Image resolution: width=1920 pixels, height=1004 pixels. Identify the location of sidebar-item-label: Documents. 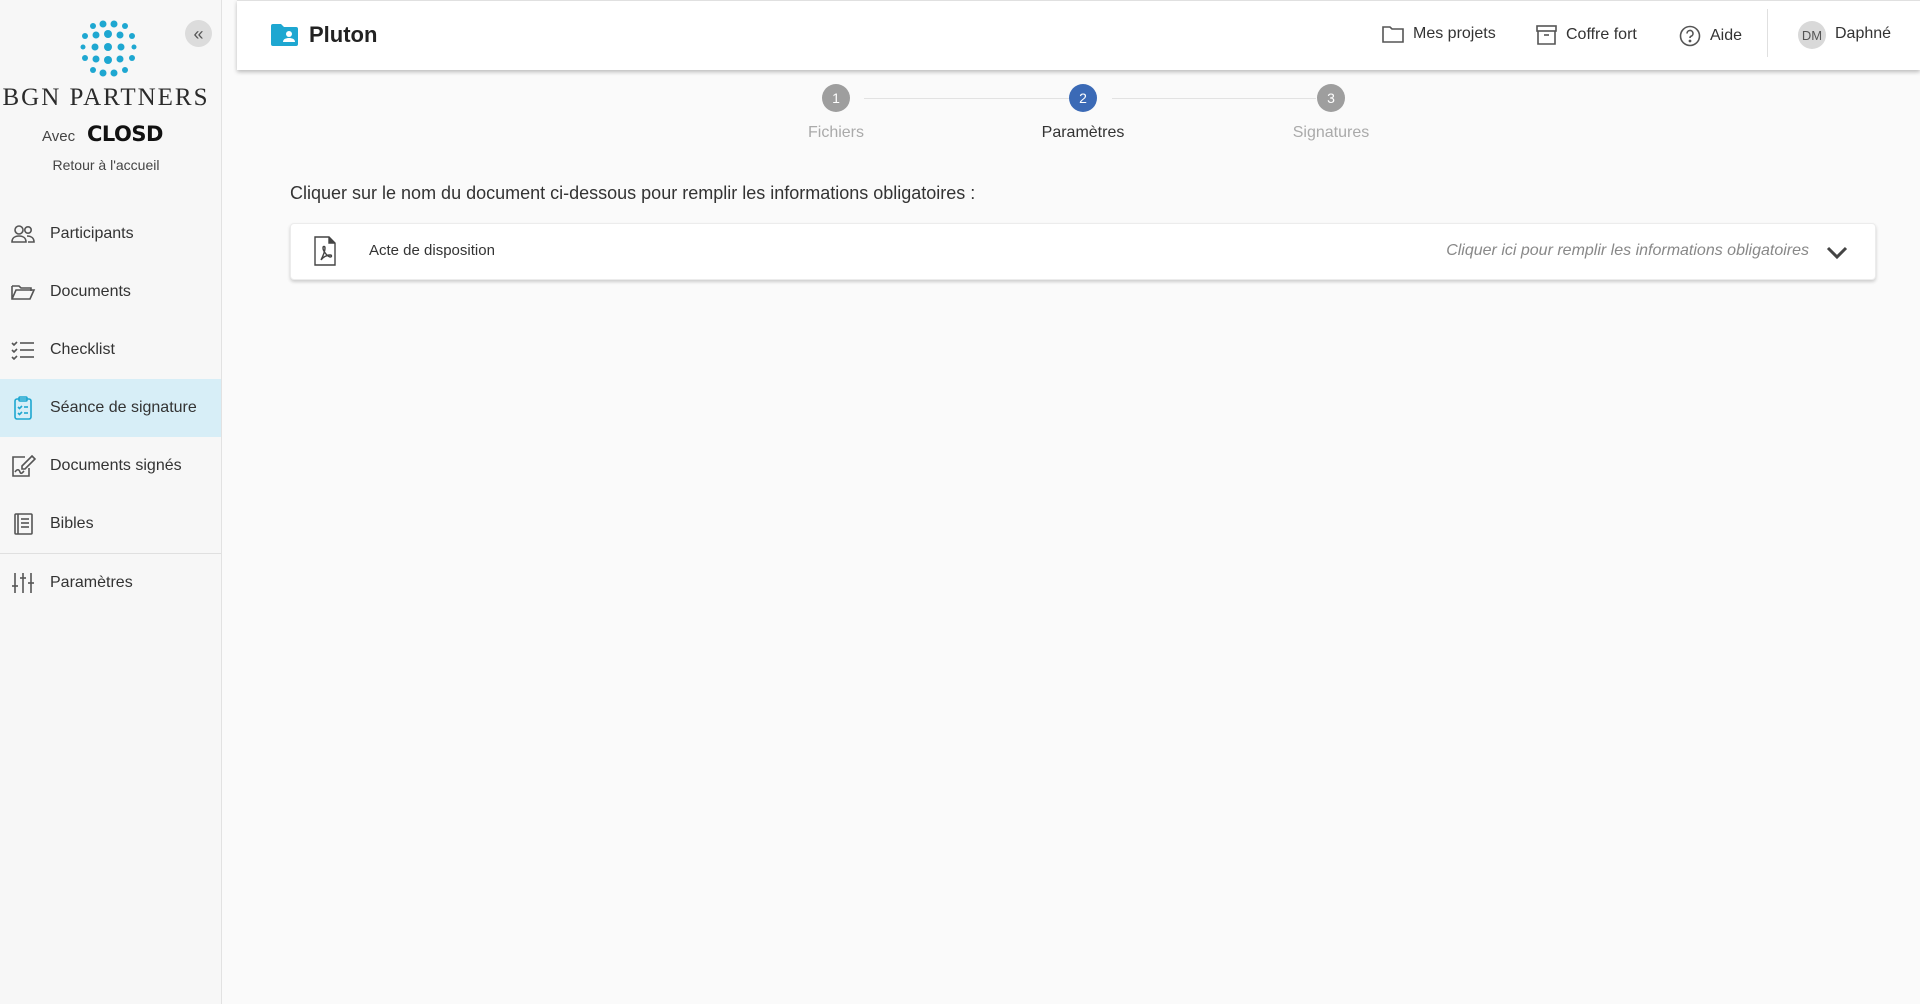
(90, 291).